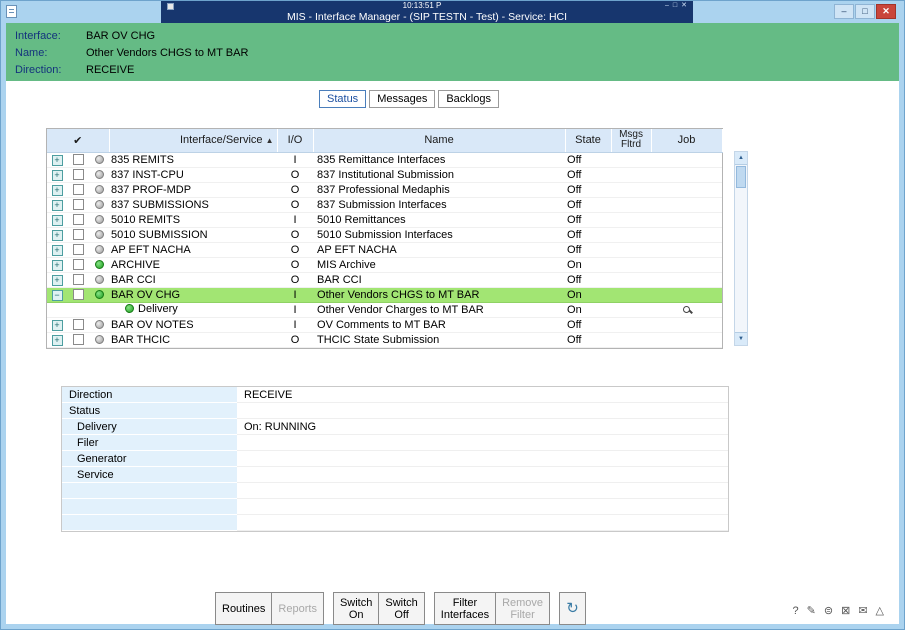  I want to click on warning-icon: △, so click(880, 611).